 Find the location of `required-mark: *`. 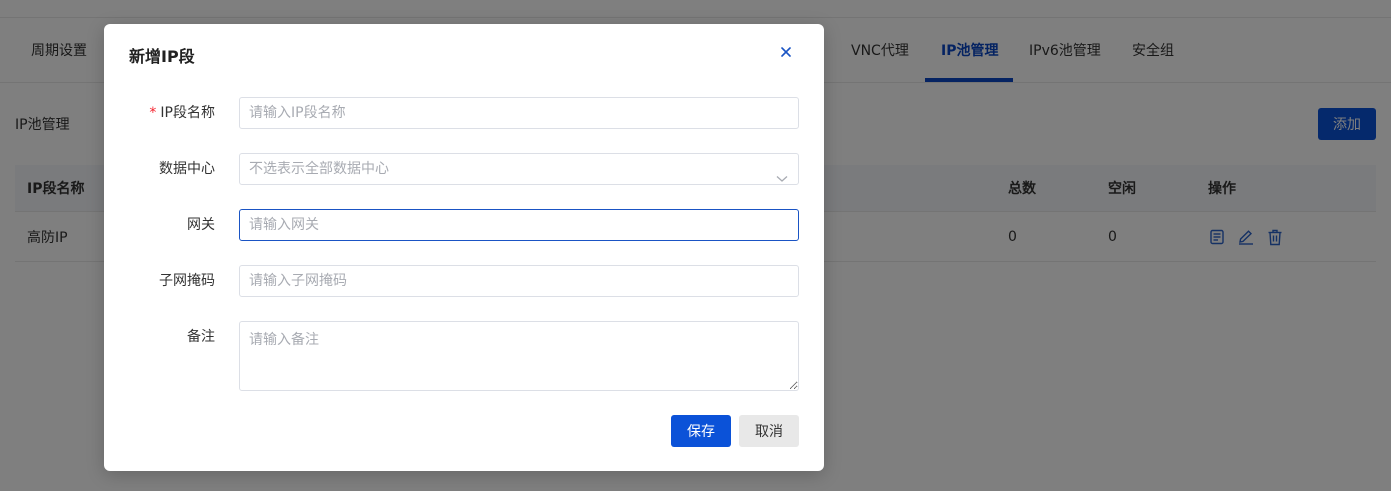

required-mark: * is located at coordinates (153, 113).